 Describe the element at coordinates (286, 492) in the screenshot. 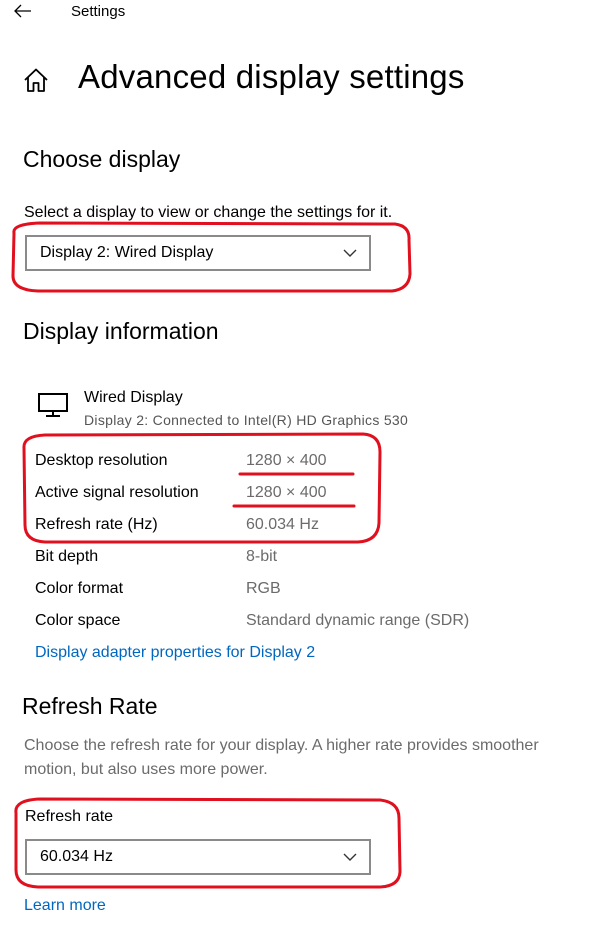

I see `info-value-active-signal-resolution: 1280 × 400` at that location.